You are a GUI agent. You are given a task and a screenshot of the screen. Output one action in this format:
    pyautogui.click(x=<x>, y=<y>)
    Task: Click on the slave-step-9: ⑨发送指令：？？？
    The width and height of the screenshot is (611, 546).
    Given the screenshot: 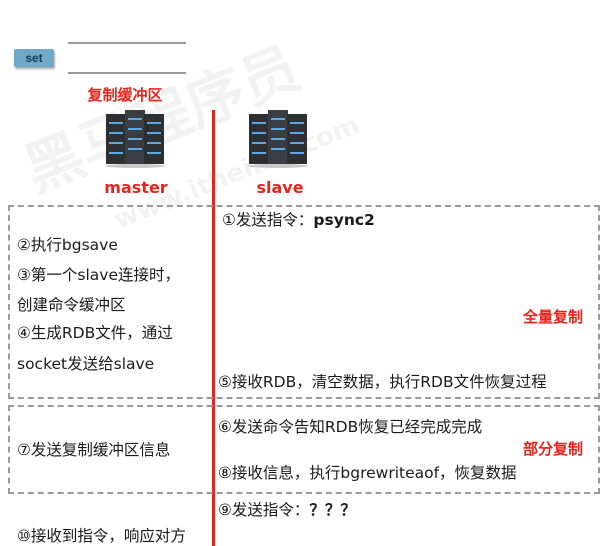 What is the action you would take?
    pyautogui.click(x=287, y=510)
    